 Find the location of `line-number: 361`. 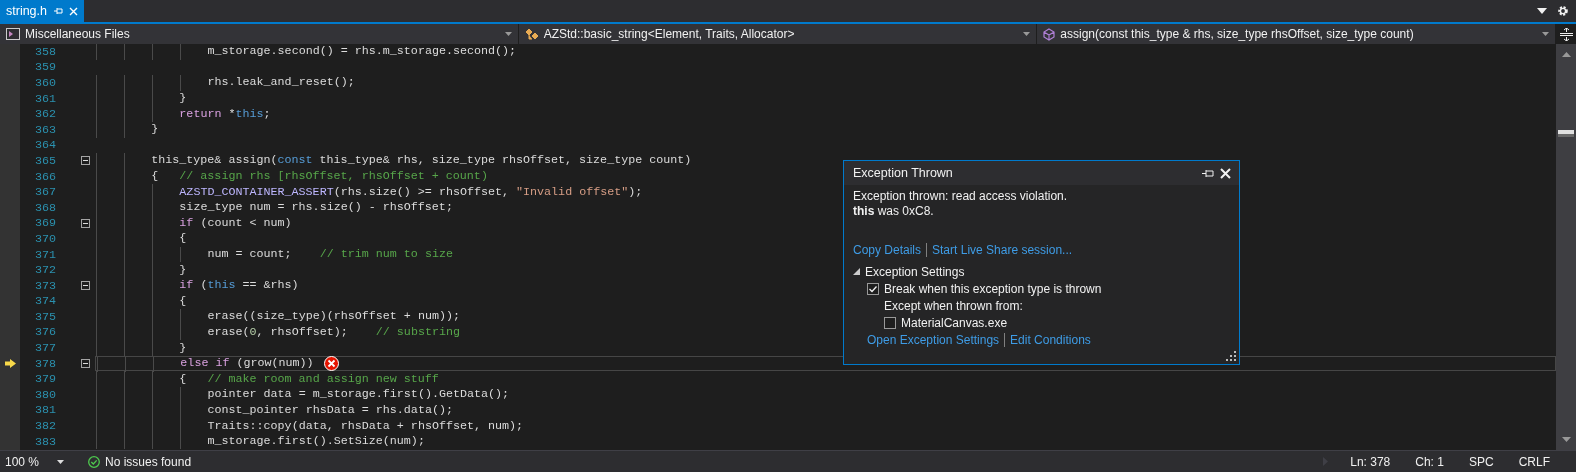

line-number: 361 is located at coordinates (44, 98).